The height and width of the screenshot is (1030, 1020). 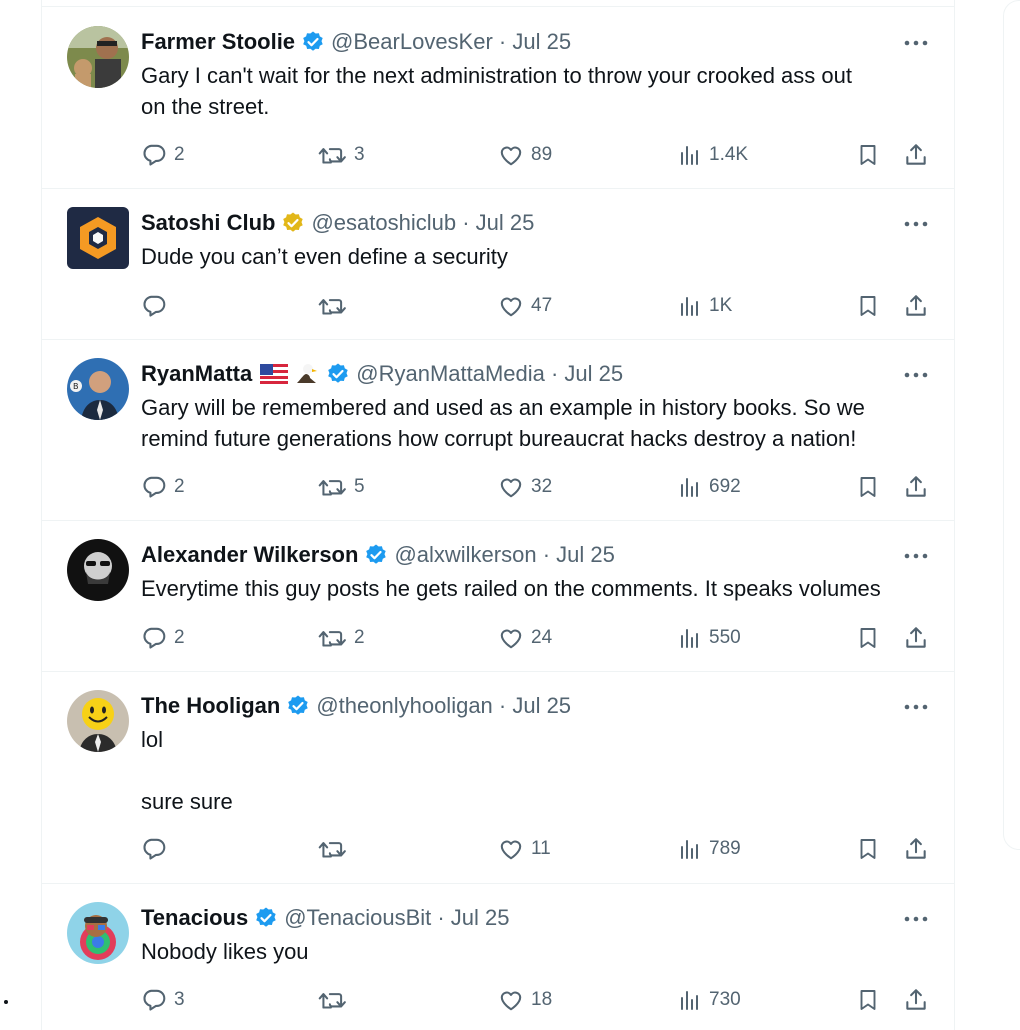 I want to click on reply-icon, so click(x=154, y=638).